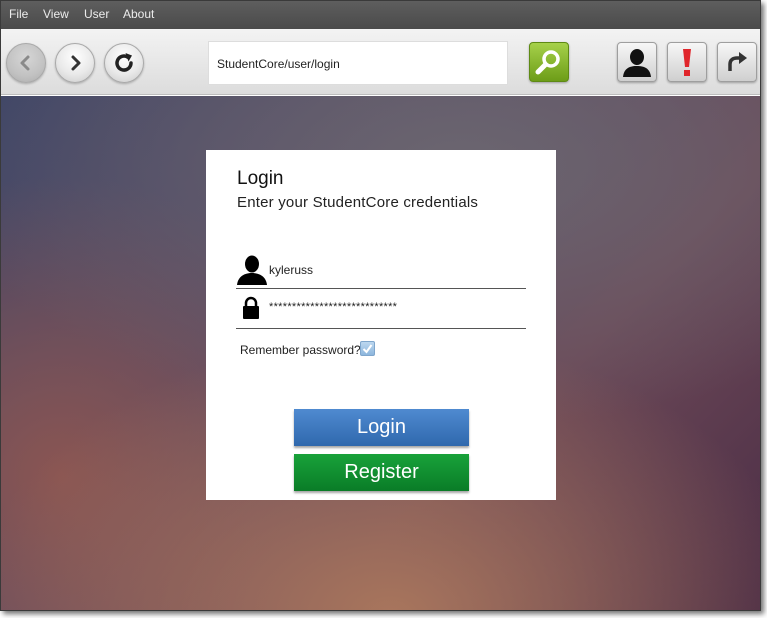 Image resolution: width=767 pixels, height=618 pixels. I want to click on login-button: Login, so click(381, 427).